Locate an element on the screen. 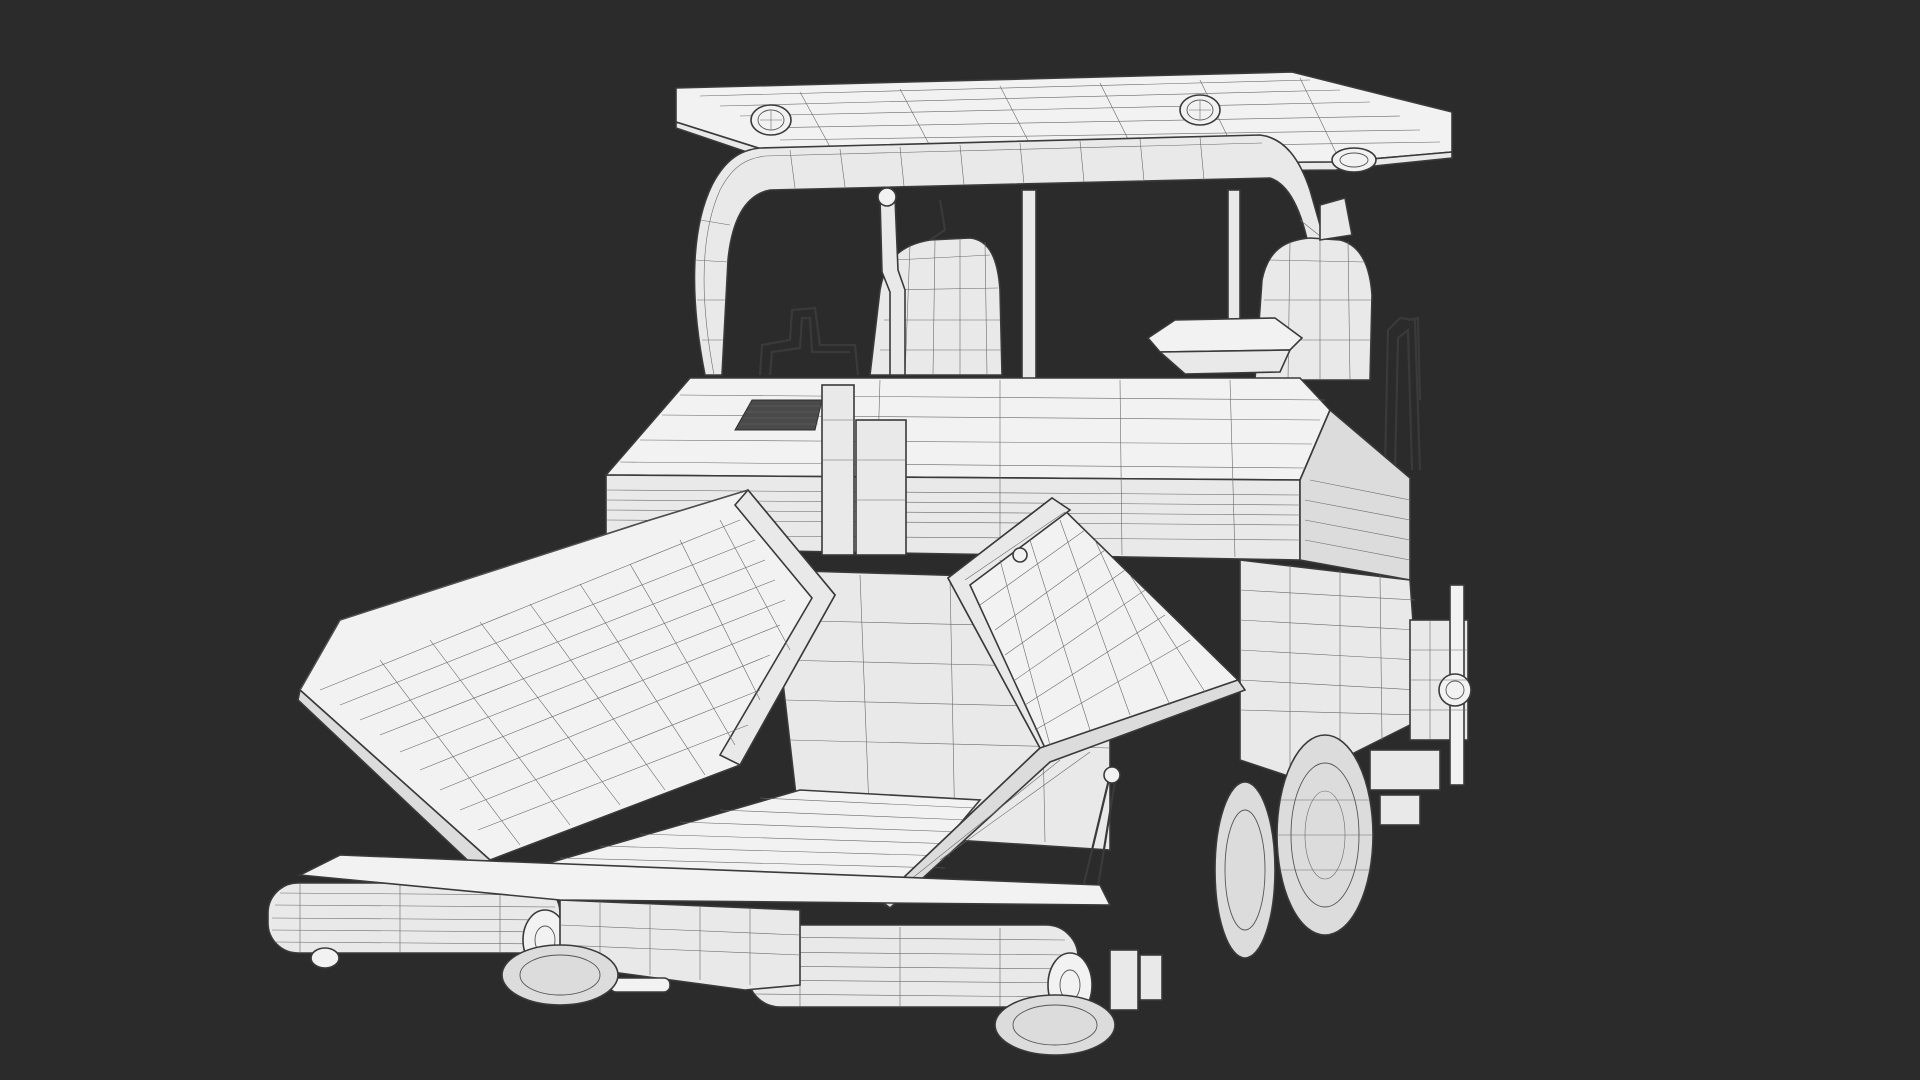 The height and width of the screenshot is (1080, 1920). tow-eye-left is located at coordinates (325, 958).